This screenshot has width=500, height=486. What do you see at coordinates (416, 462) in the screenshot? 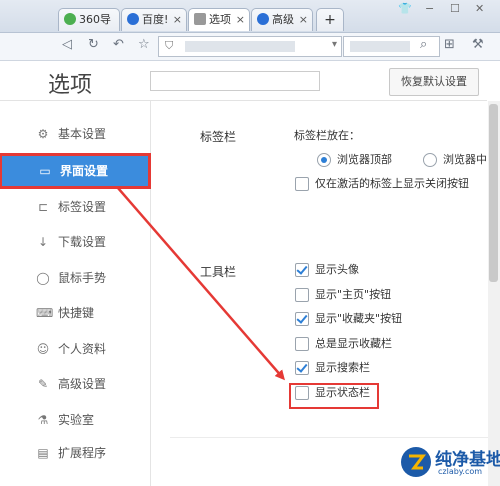
I see `watermark-logo-icon` at bounding box center [416, 462].